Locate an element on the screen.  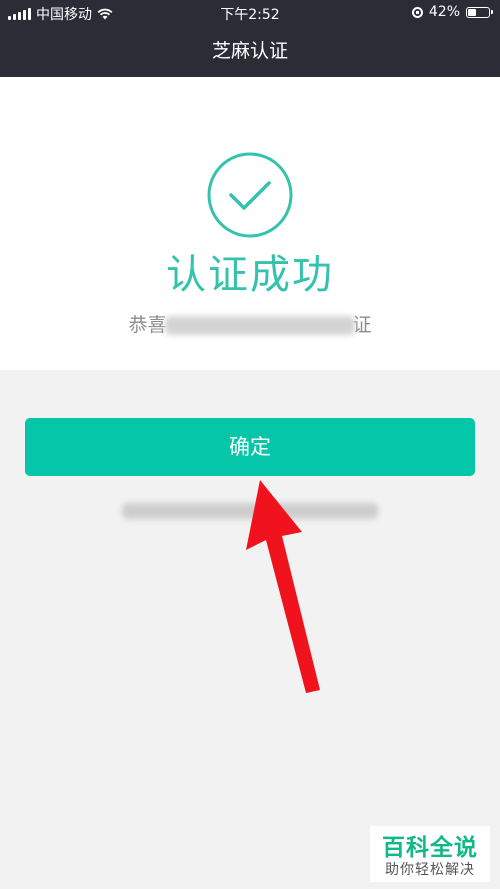
watermark: 百科全说 助你轻松解决 is located at coordinates (430, 854).